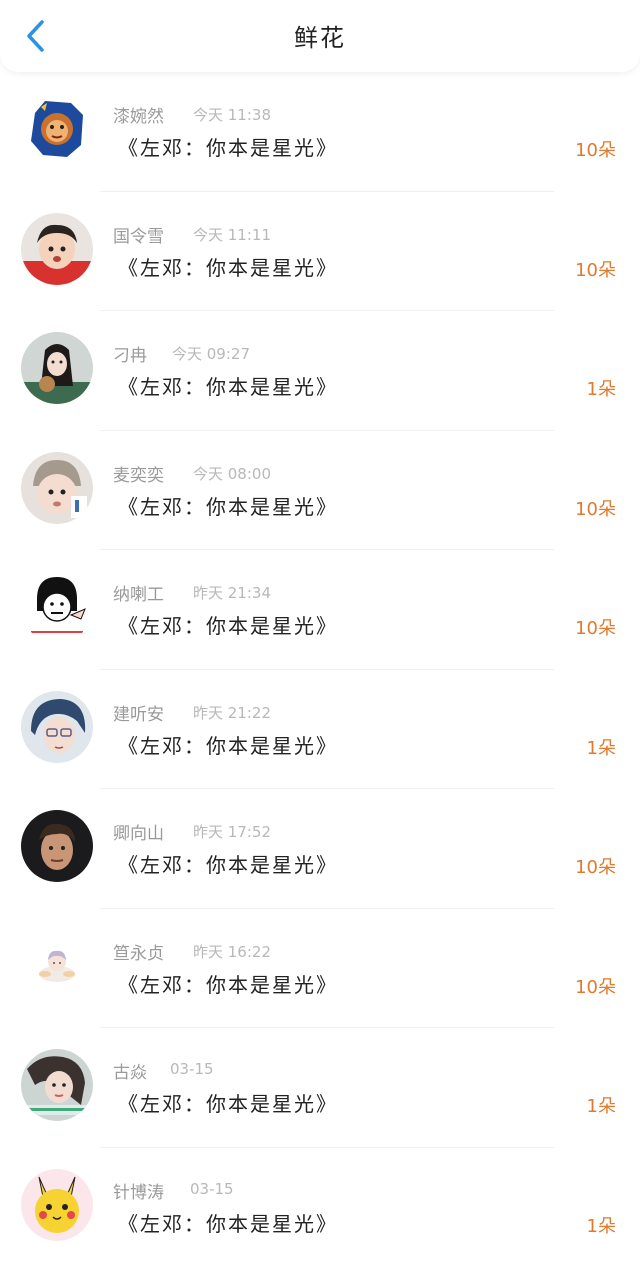  I want to click on user-name: 卿向山, so click(138, 834).